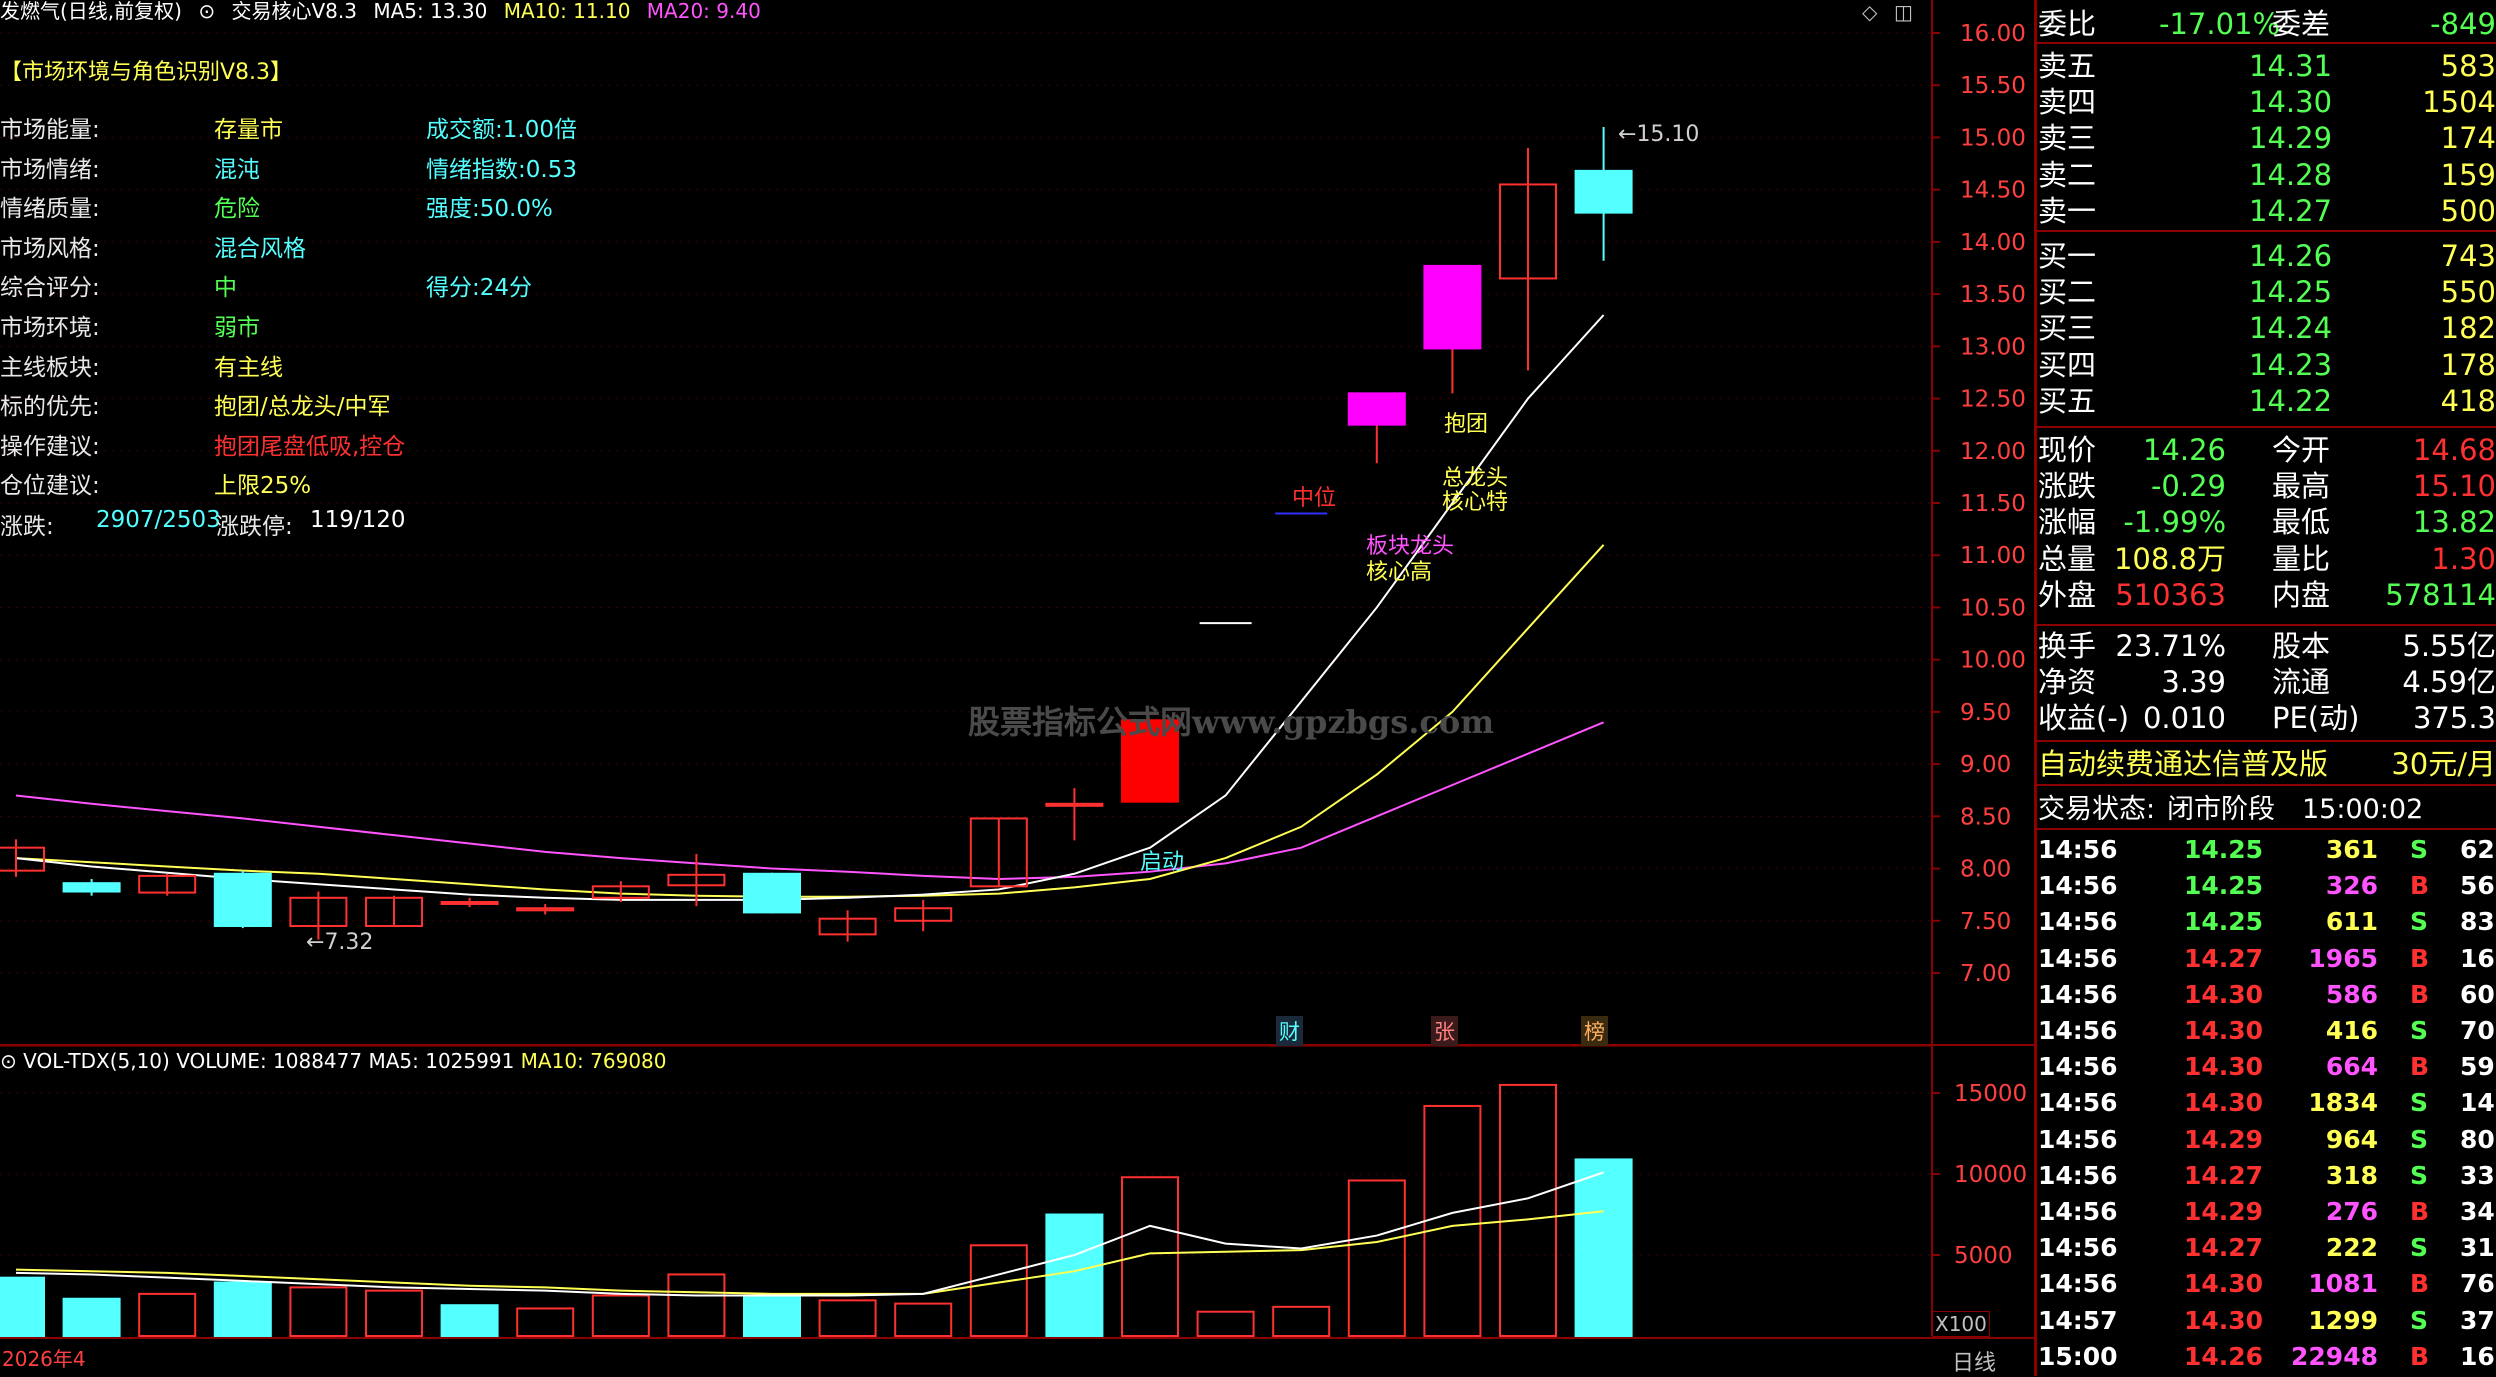 This screenshot has width=2496, height=1377. I want to click on fundamental-row: 净资 3.39 流通 4.59亿, so click(2265, 682).